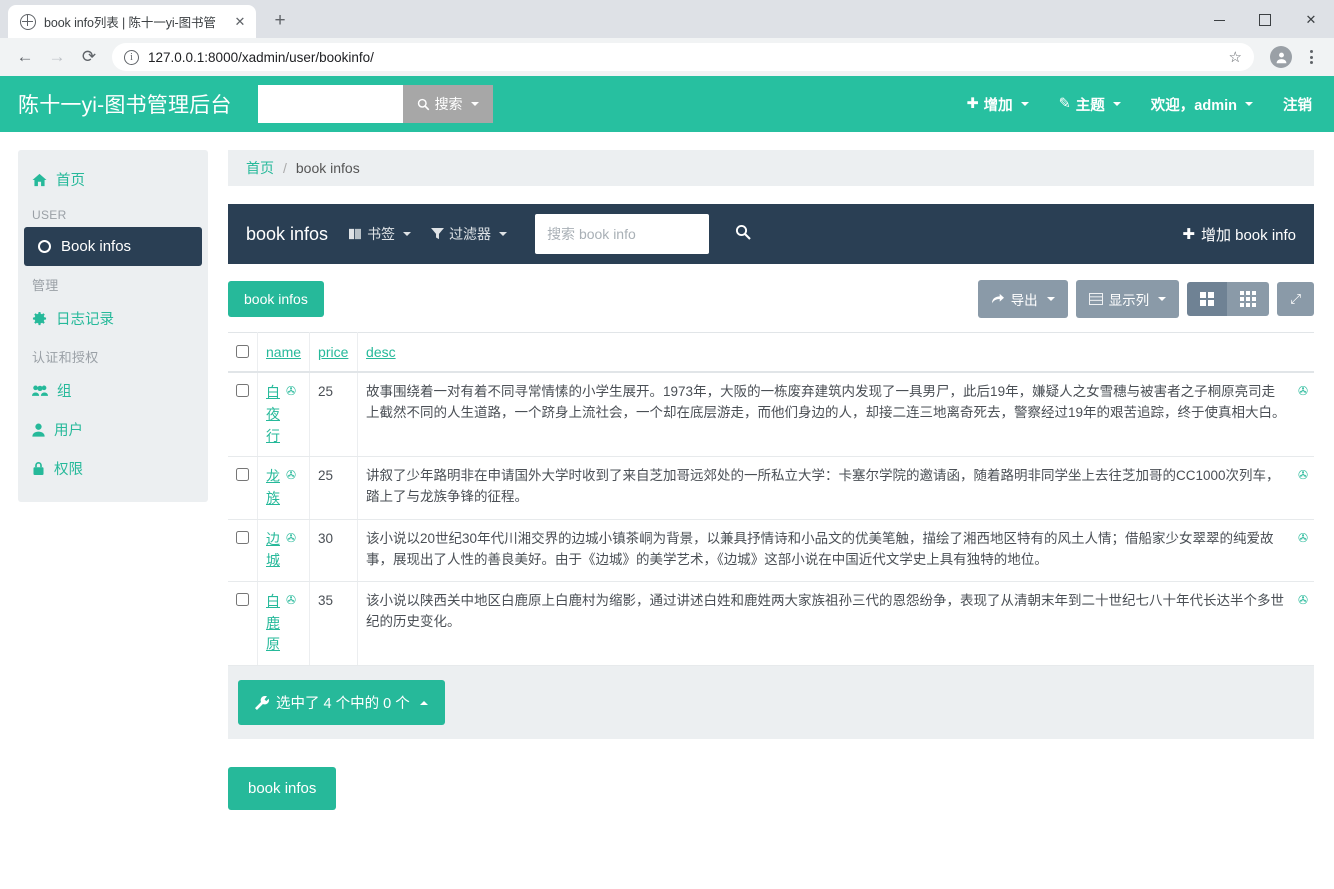 This screenshot has width=1334, height=889. I want to click on profile-avatar, so click(1281, 57).